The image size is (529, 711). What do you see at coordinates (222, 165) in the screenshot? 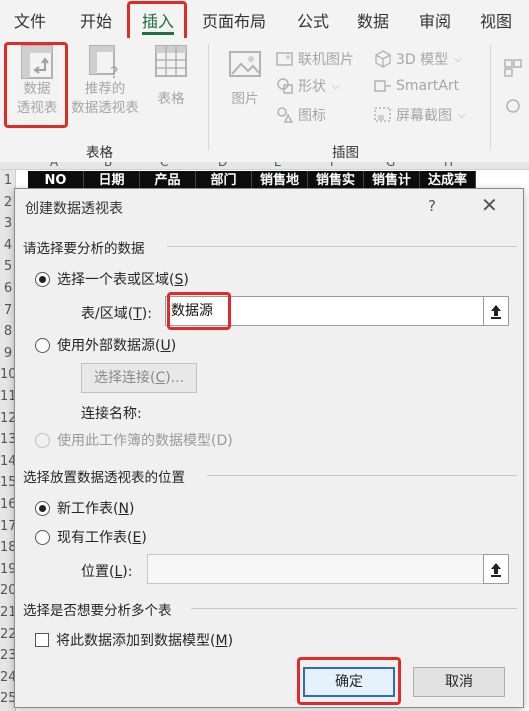
I see `column-header: D` at bounding box center [222, 165].